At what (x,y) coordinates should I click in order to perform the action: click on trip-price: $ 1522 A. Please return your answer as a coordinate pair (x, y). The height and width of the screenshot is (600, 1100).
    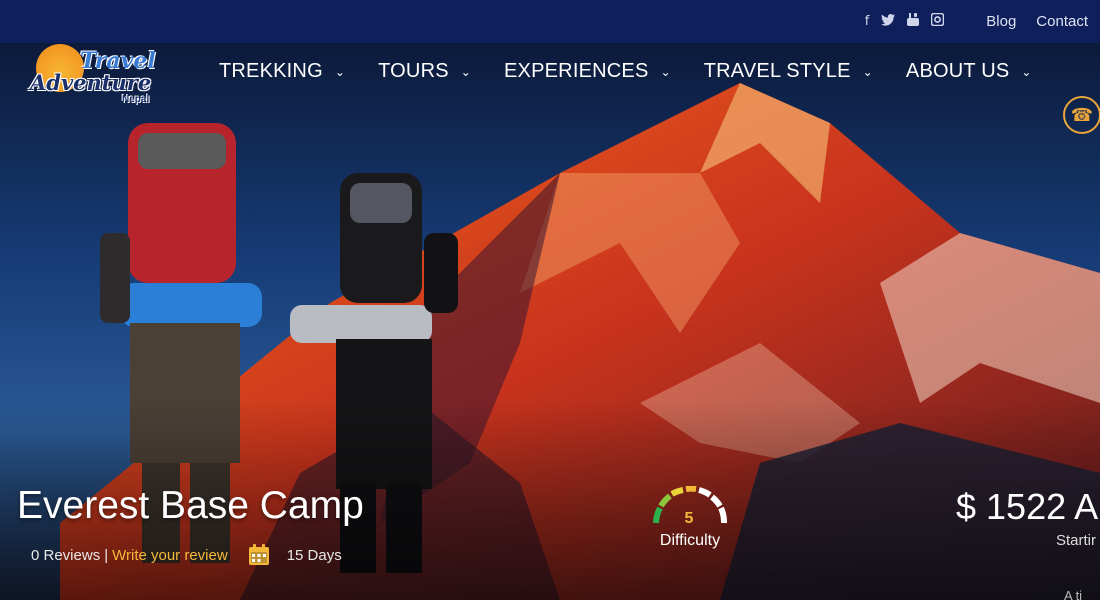
    Looking at the image, I should click on (1027, 506).